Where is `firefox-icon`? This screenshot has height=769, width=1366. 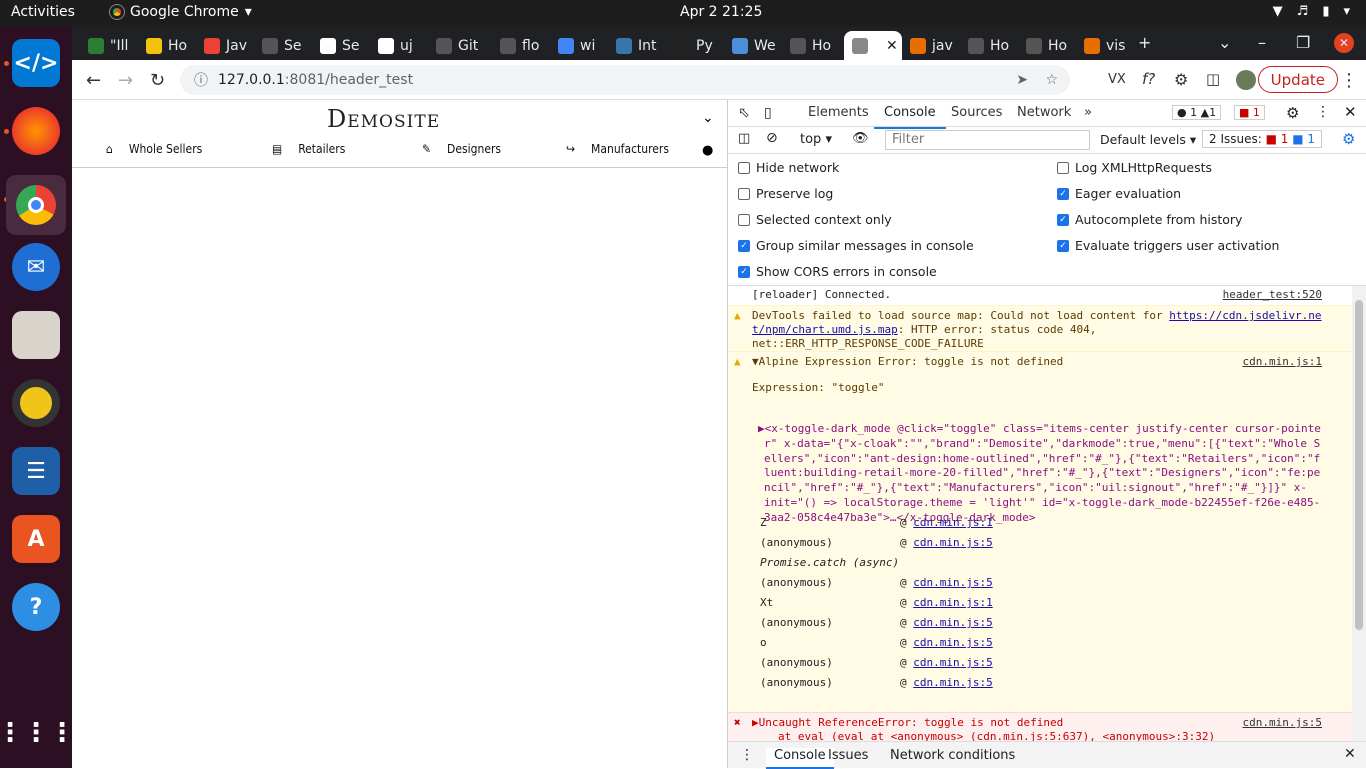
firefox-icon is located at coordinates (36, 131).